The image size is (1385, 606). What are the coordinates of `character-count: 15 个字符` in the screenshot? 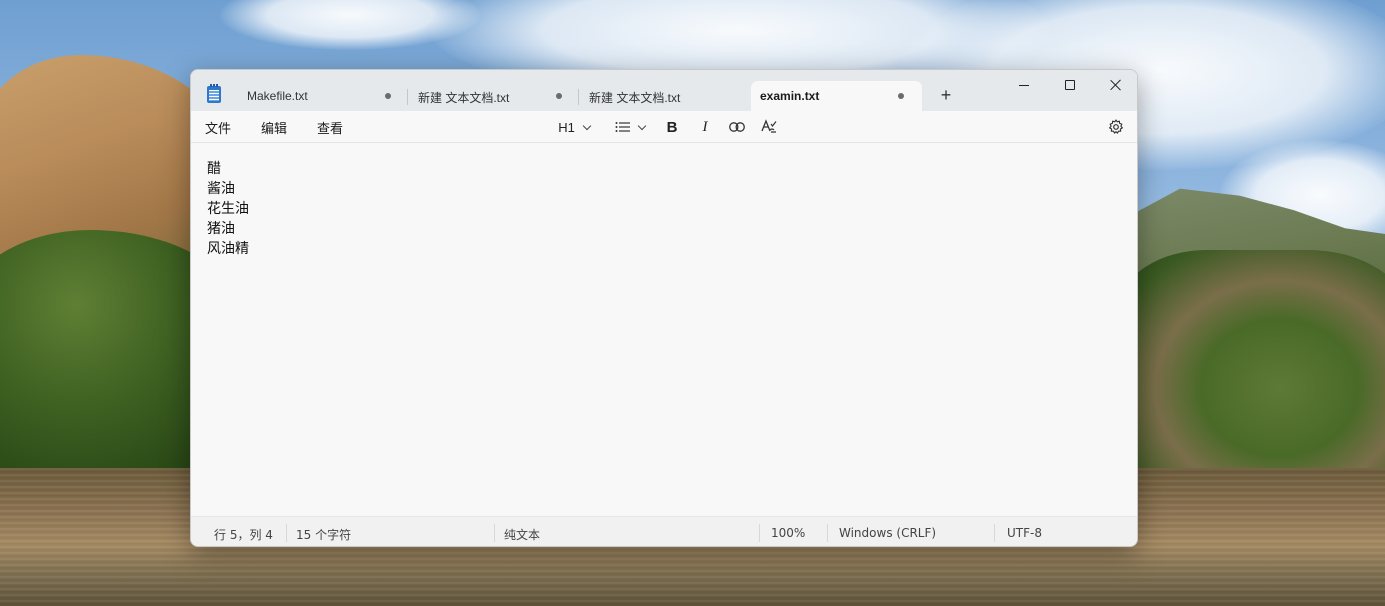 It's located at (324, 535).